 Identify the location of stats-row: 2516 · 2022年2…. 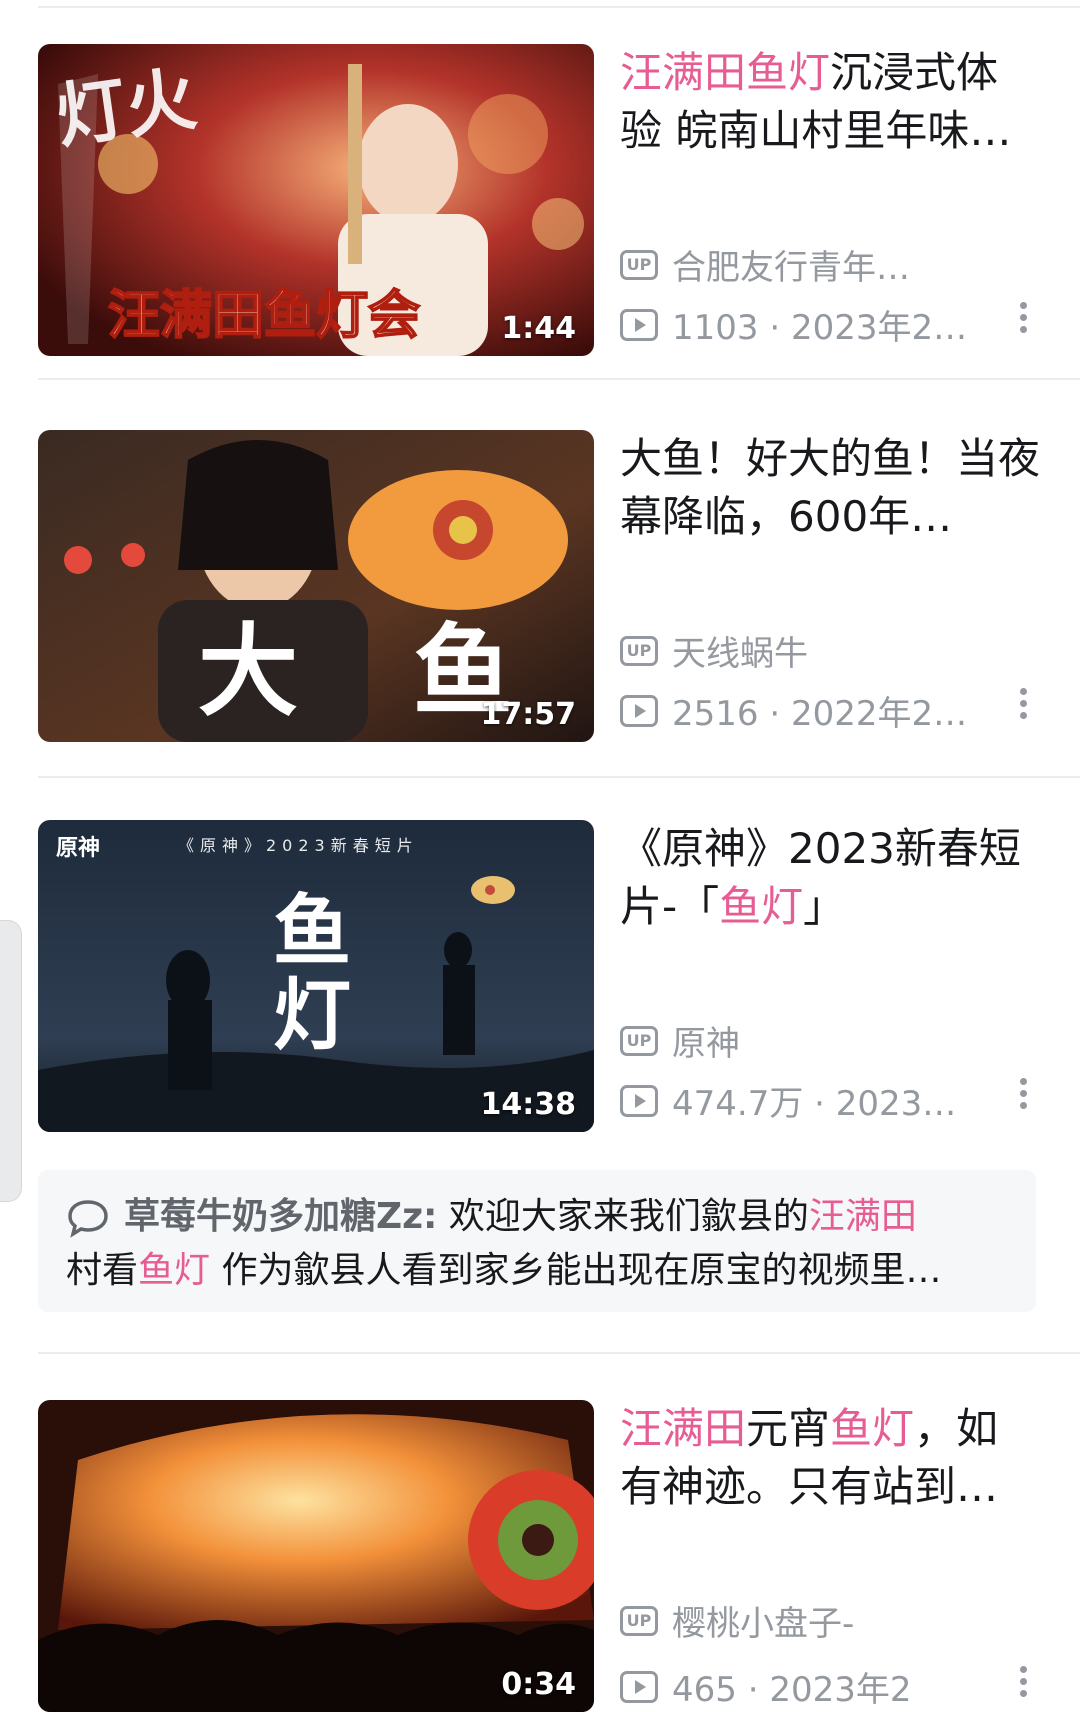
(825, 710).